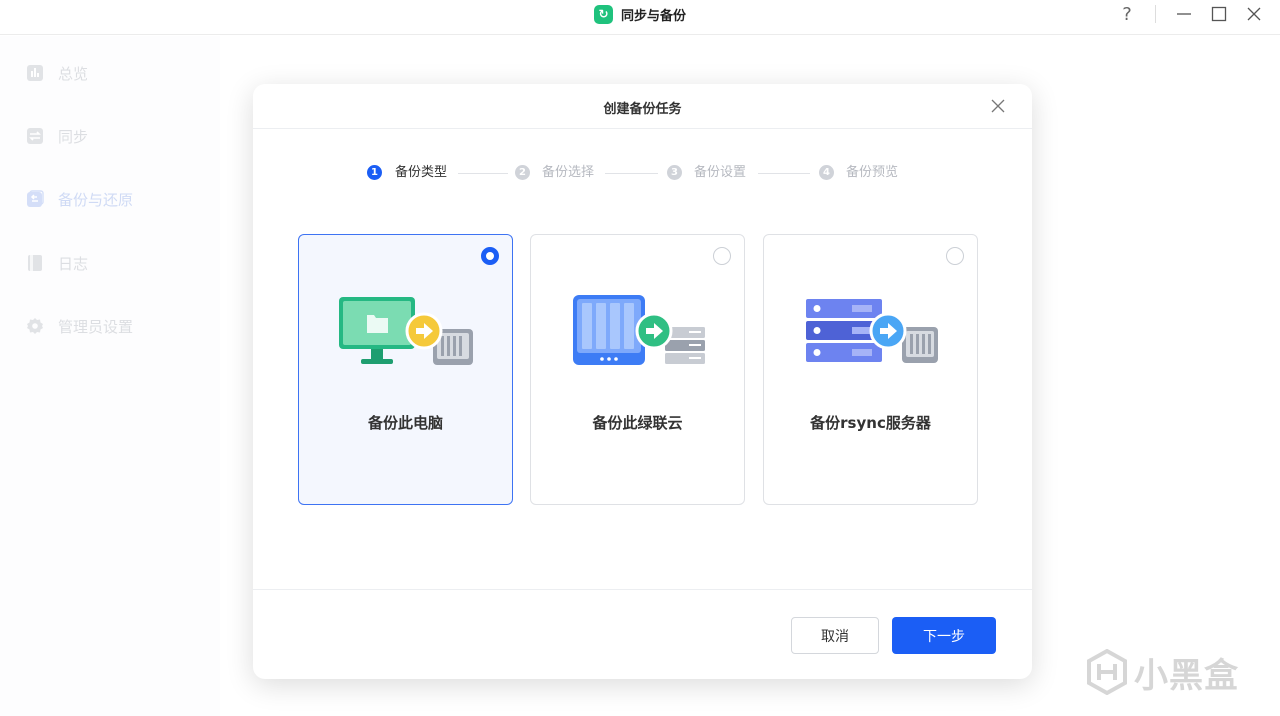 This screenshot has width=1280, height=716. I want to click on nas-to-server-icon, so click(639, 333).